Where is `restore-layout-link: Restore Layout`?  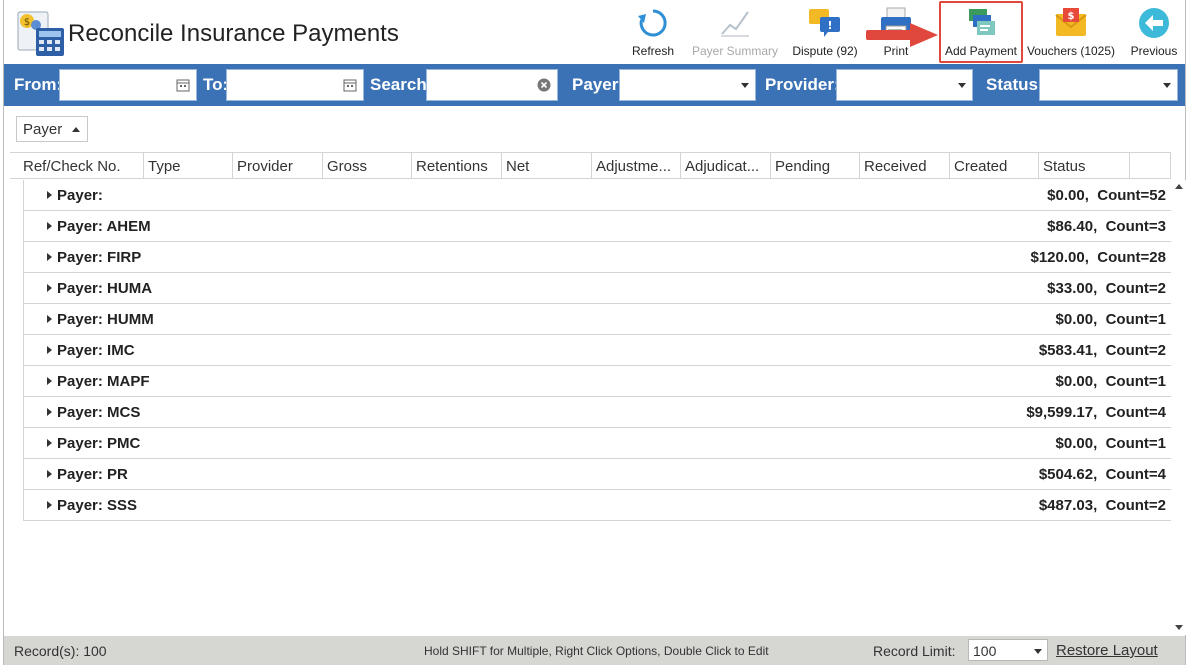 restore-layout-link: Restore Layout is located at coordinates (1107, 650).